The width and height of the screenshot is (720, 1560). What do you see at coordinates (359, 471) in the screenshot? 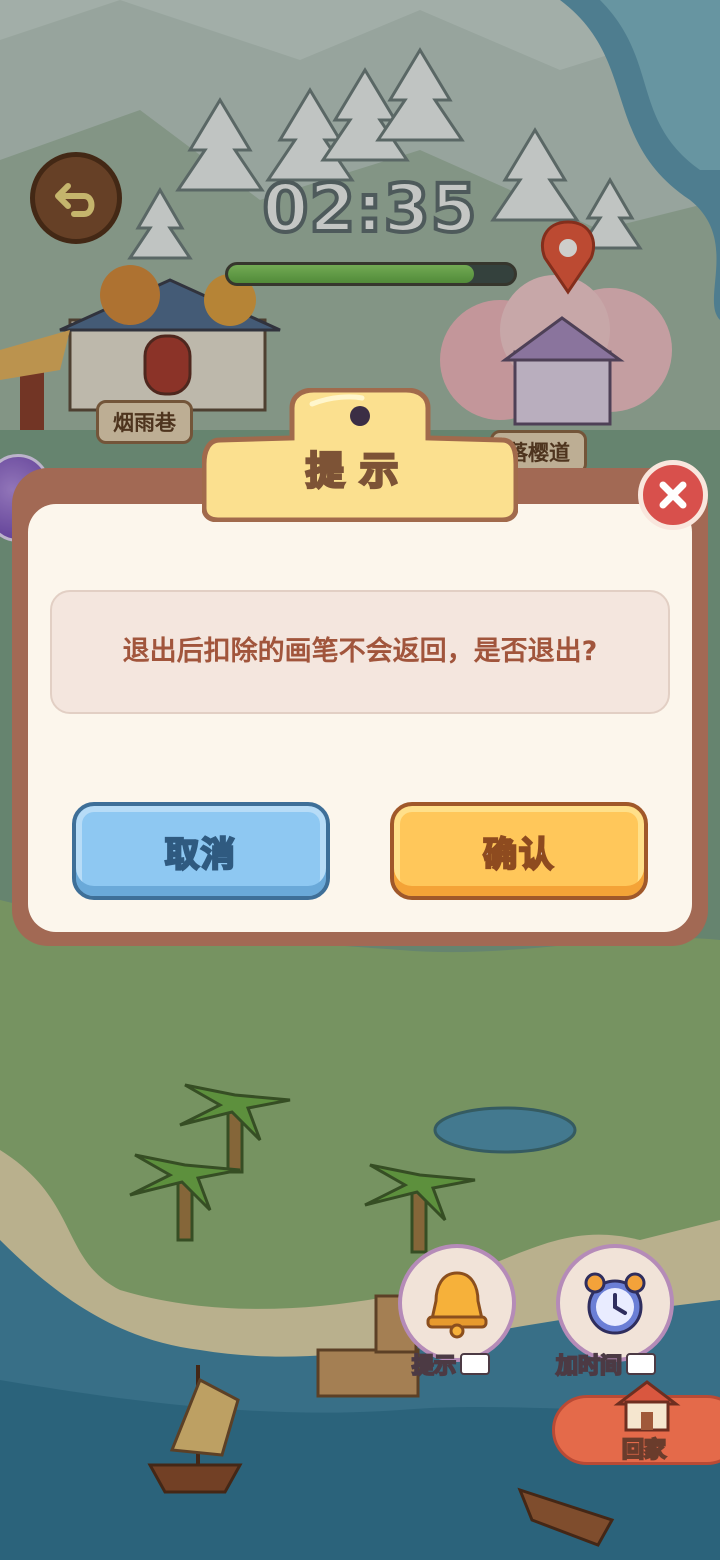
I see `dialog-title: 提示` at bounding box center [359, 471].